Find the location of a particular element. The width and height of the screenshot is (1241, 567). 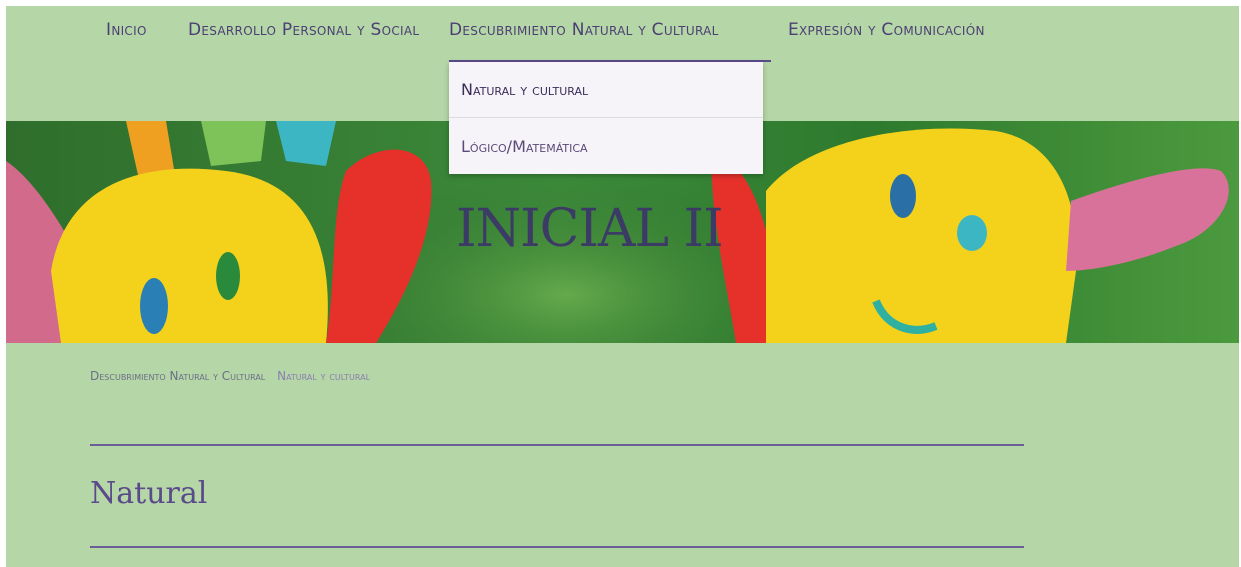

banner-title: INICIAL II is located at coordinates (590, 229).